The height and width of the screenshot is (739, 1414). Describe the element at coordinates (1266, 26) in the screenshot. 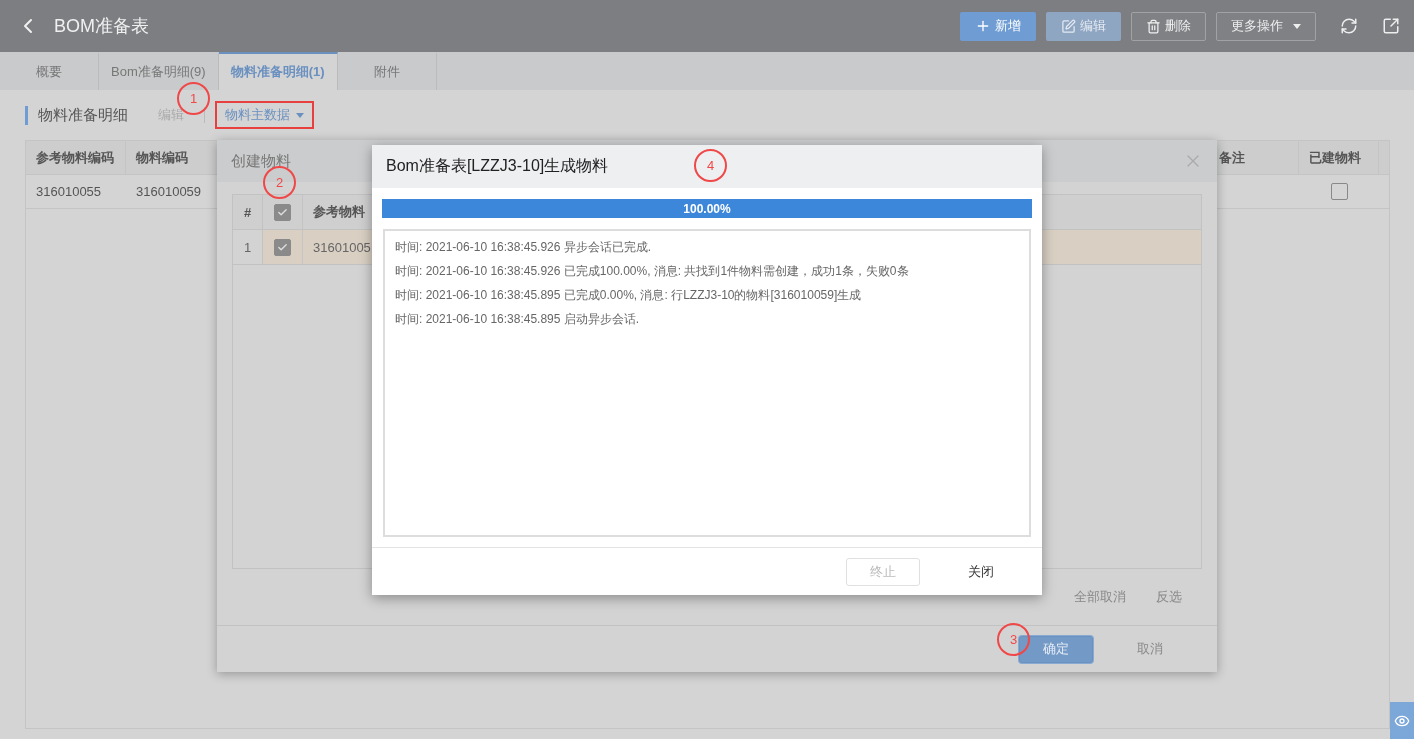

I see `more-actions-button: 更多操作` at that location.